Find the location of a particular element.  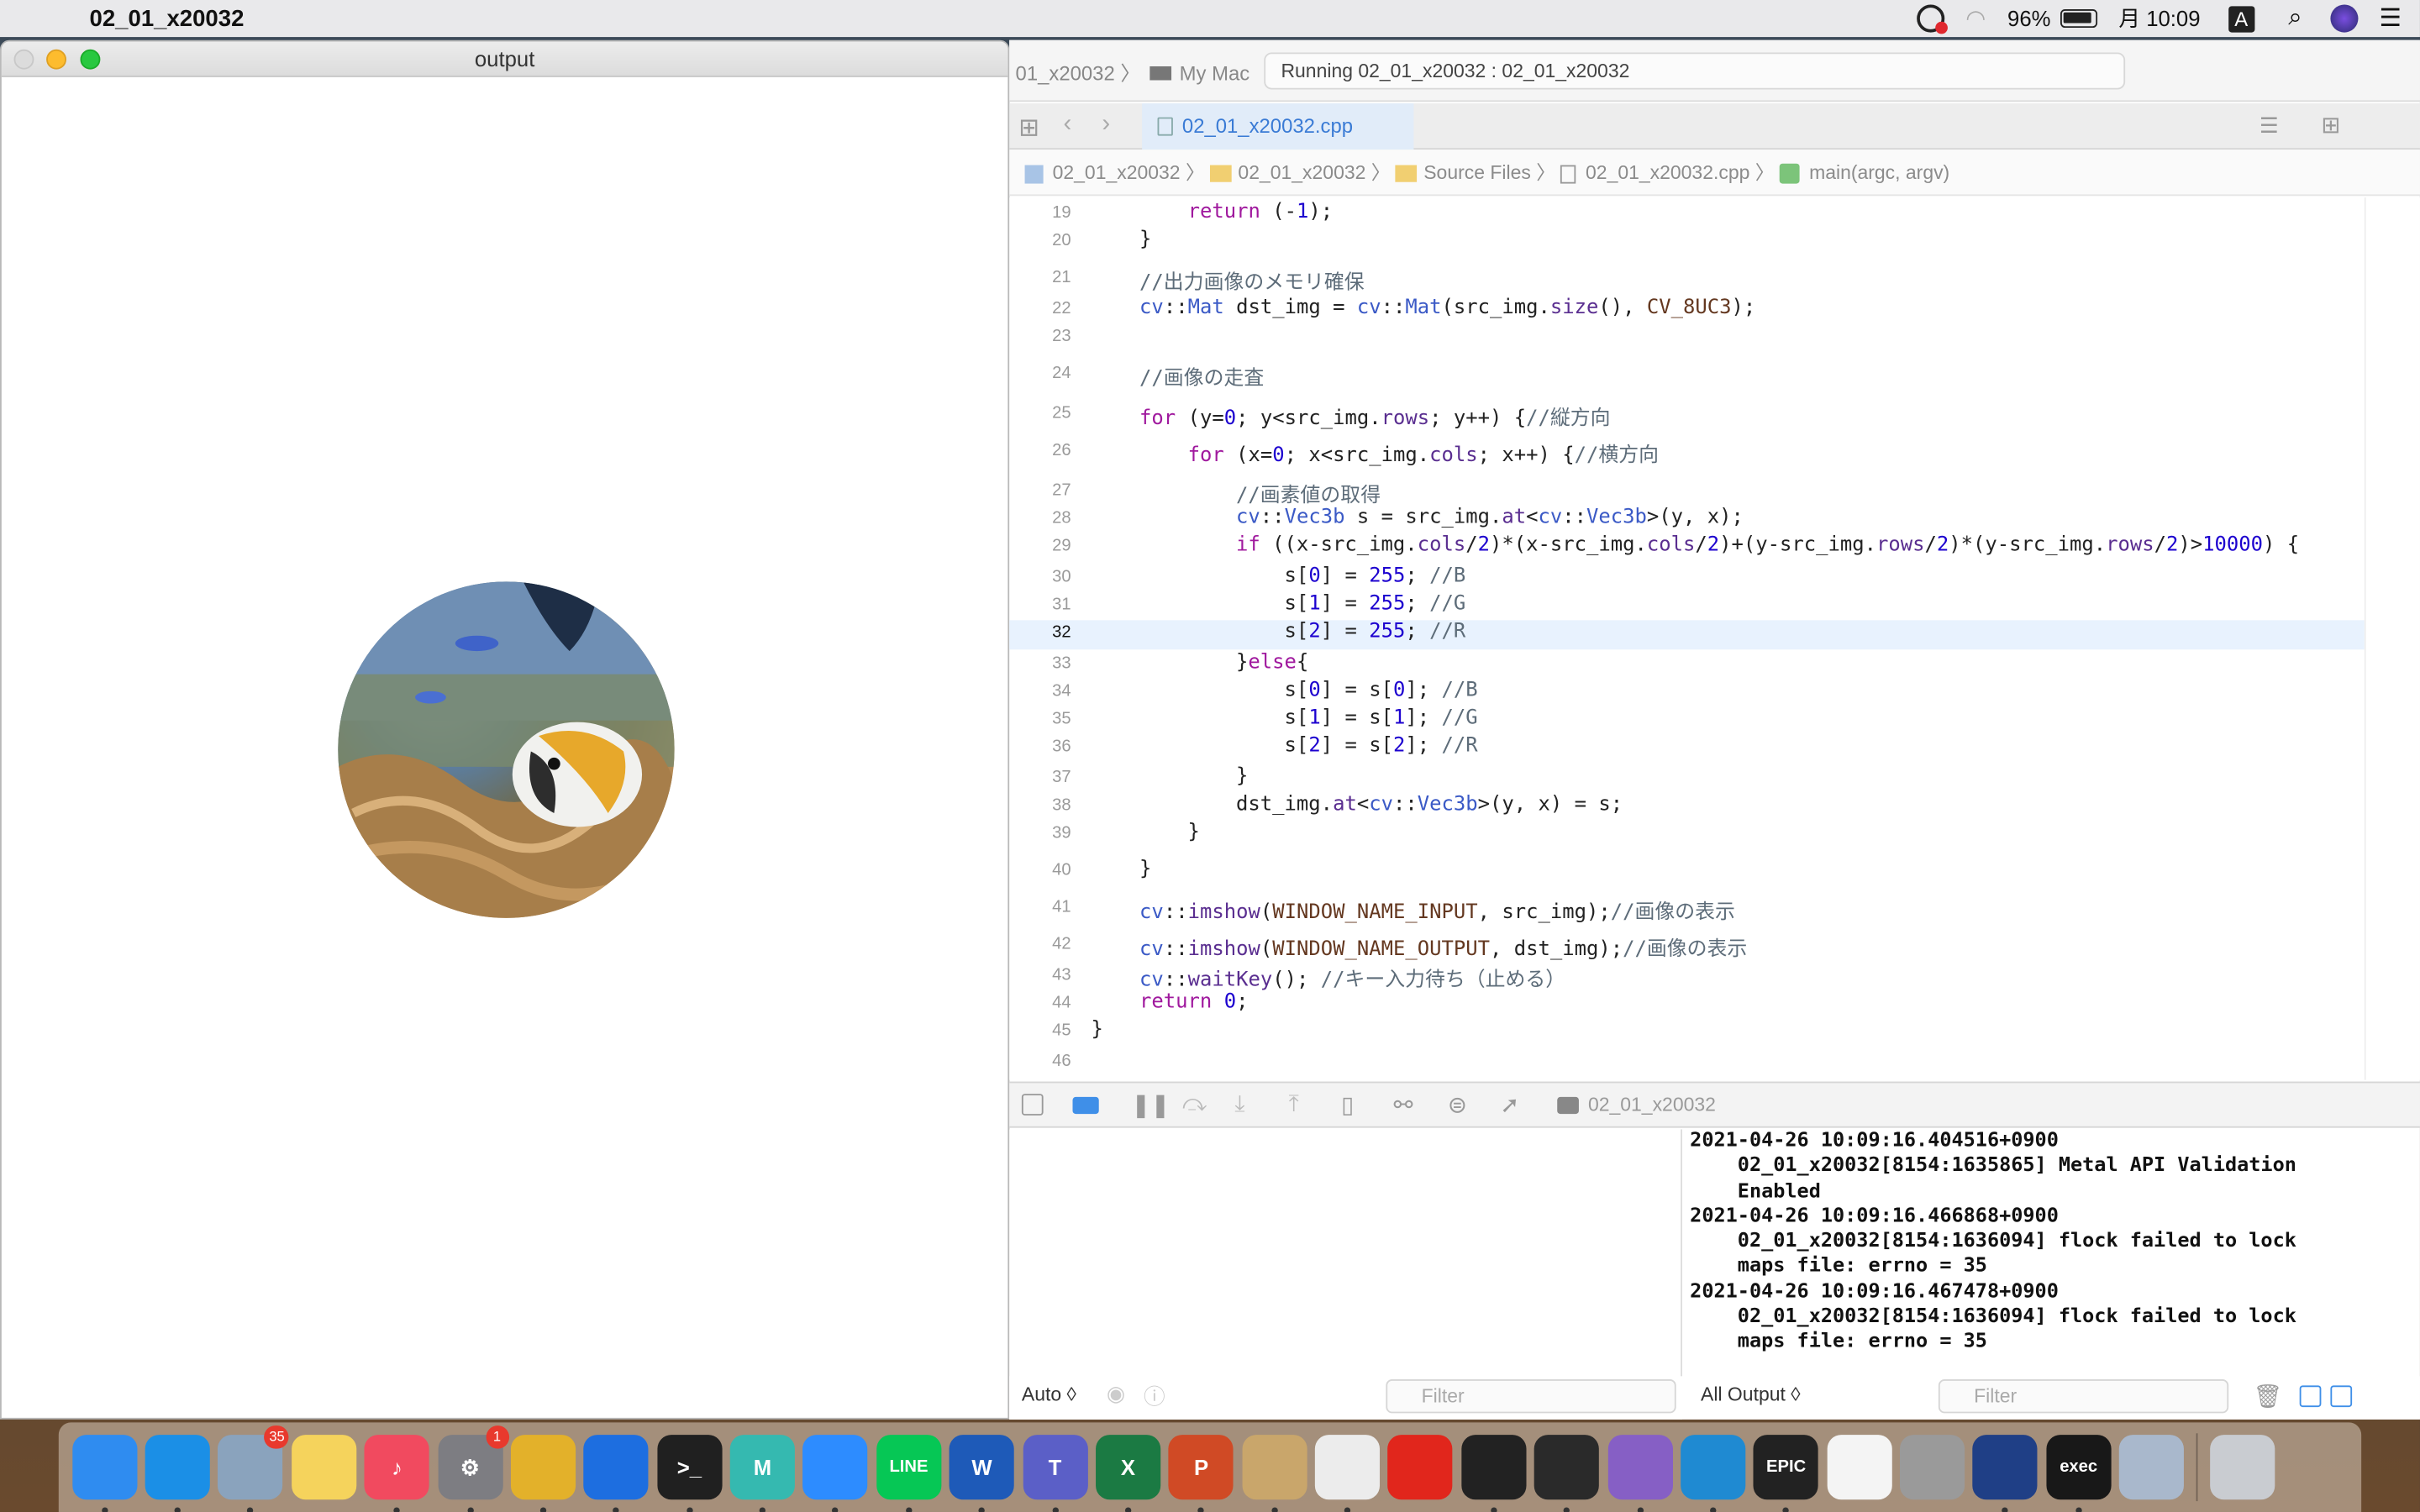

code-line: for (y=0; y<src_img.rows; y++) {//縦方向 is located at coordinates (1351, 416).